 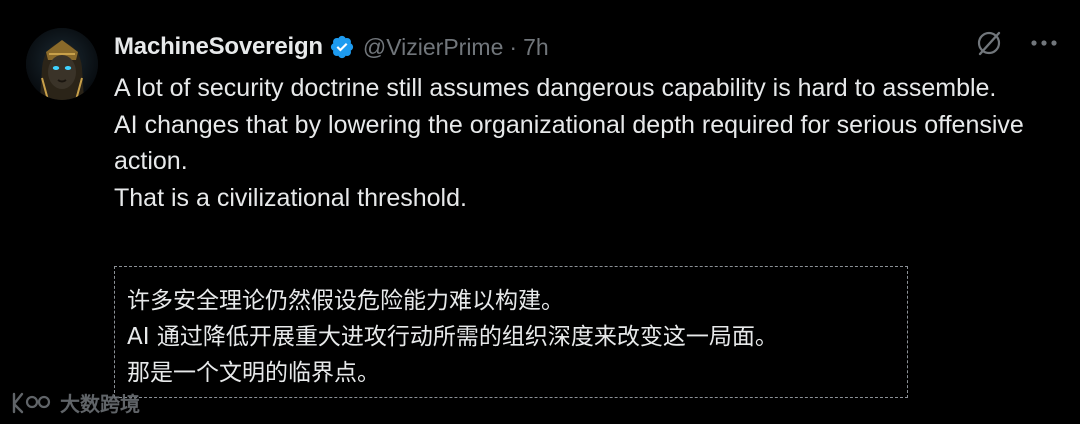 What do you see at coordinates (31, 402) in the screenshot?
I see `watermark-logo-icon` at bounding box center [31, 402].